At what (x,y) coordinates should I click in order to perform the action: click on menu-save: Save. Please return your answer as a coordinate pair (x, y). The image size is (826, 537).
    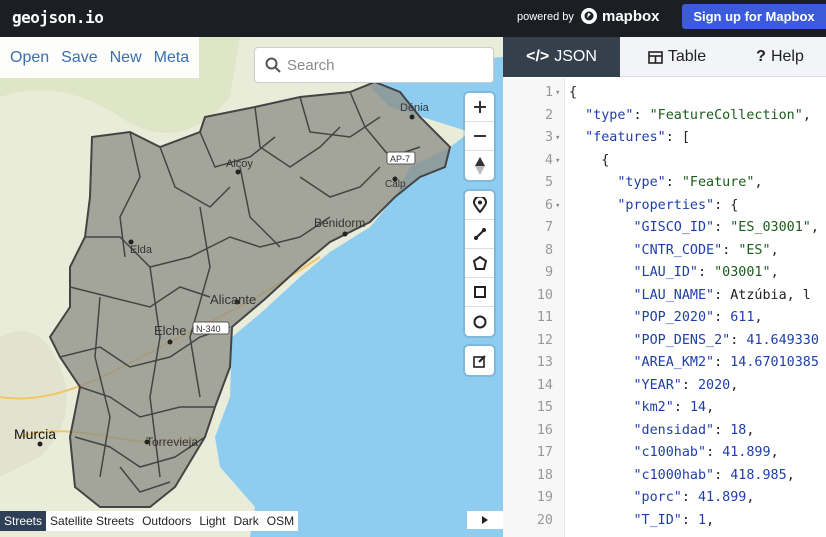
    Looking at the image, I should click on (79, 58).